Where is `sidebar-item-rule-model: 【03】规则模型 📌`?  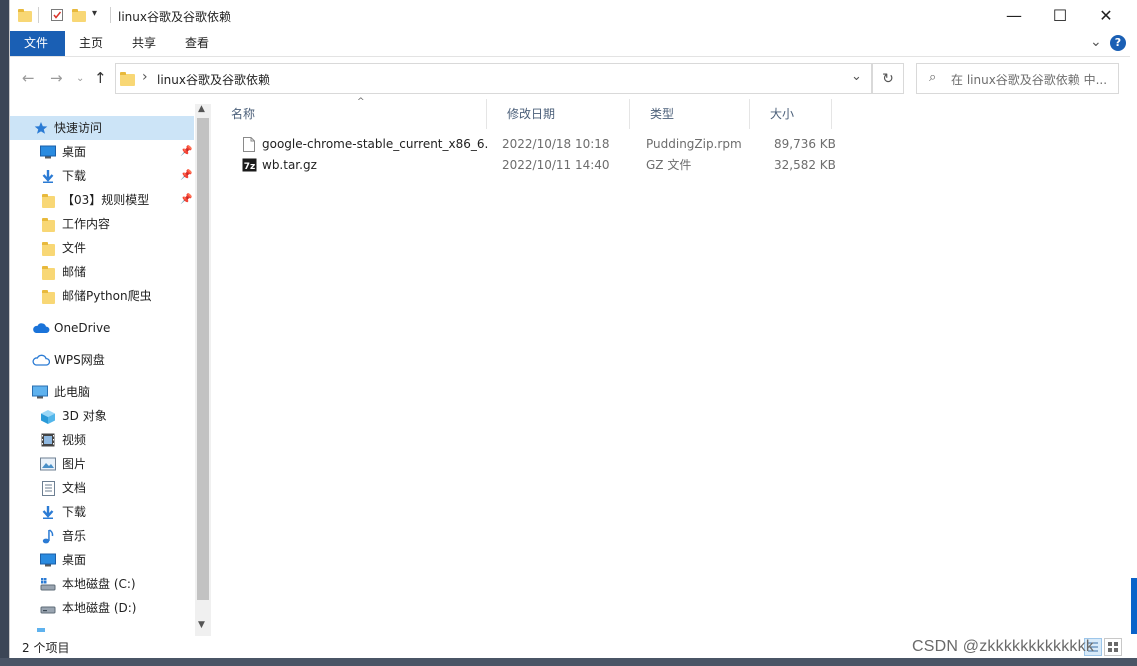
sidebar-item-rule-model: 【03】规则模型 📌 is located at coordinates (102, 200).